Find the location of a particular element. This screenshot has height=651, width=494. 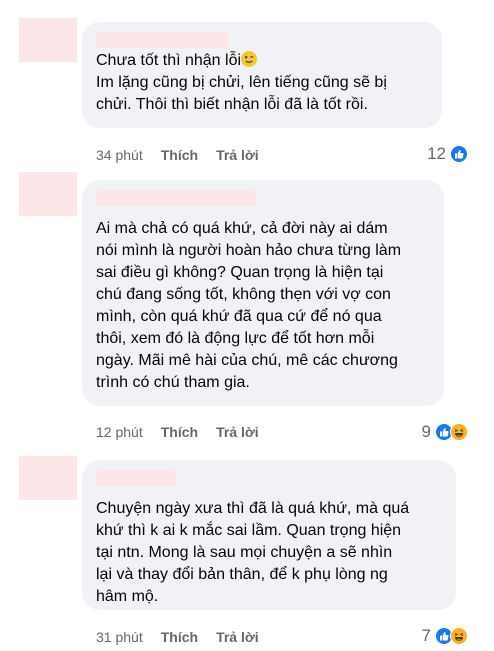

comment-time: 12 phút is located at coordinates (119, 432).